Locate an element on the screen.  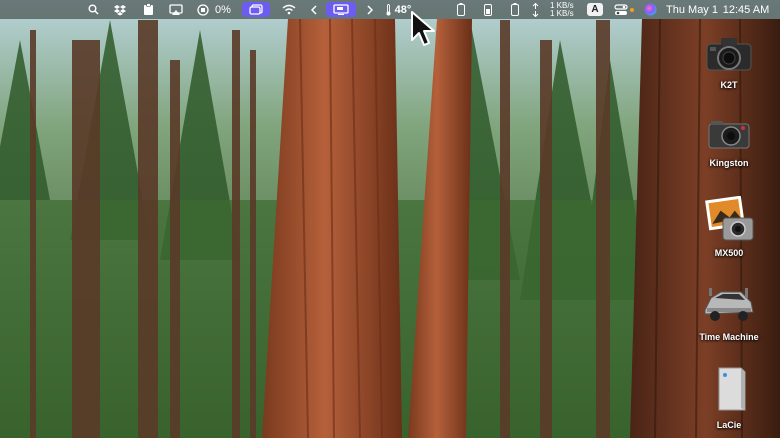
menubar-time: 12:45 AM is located at coordinates (746, 9).